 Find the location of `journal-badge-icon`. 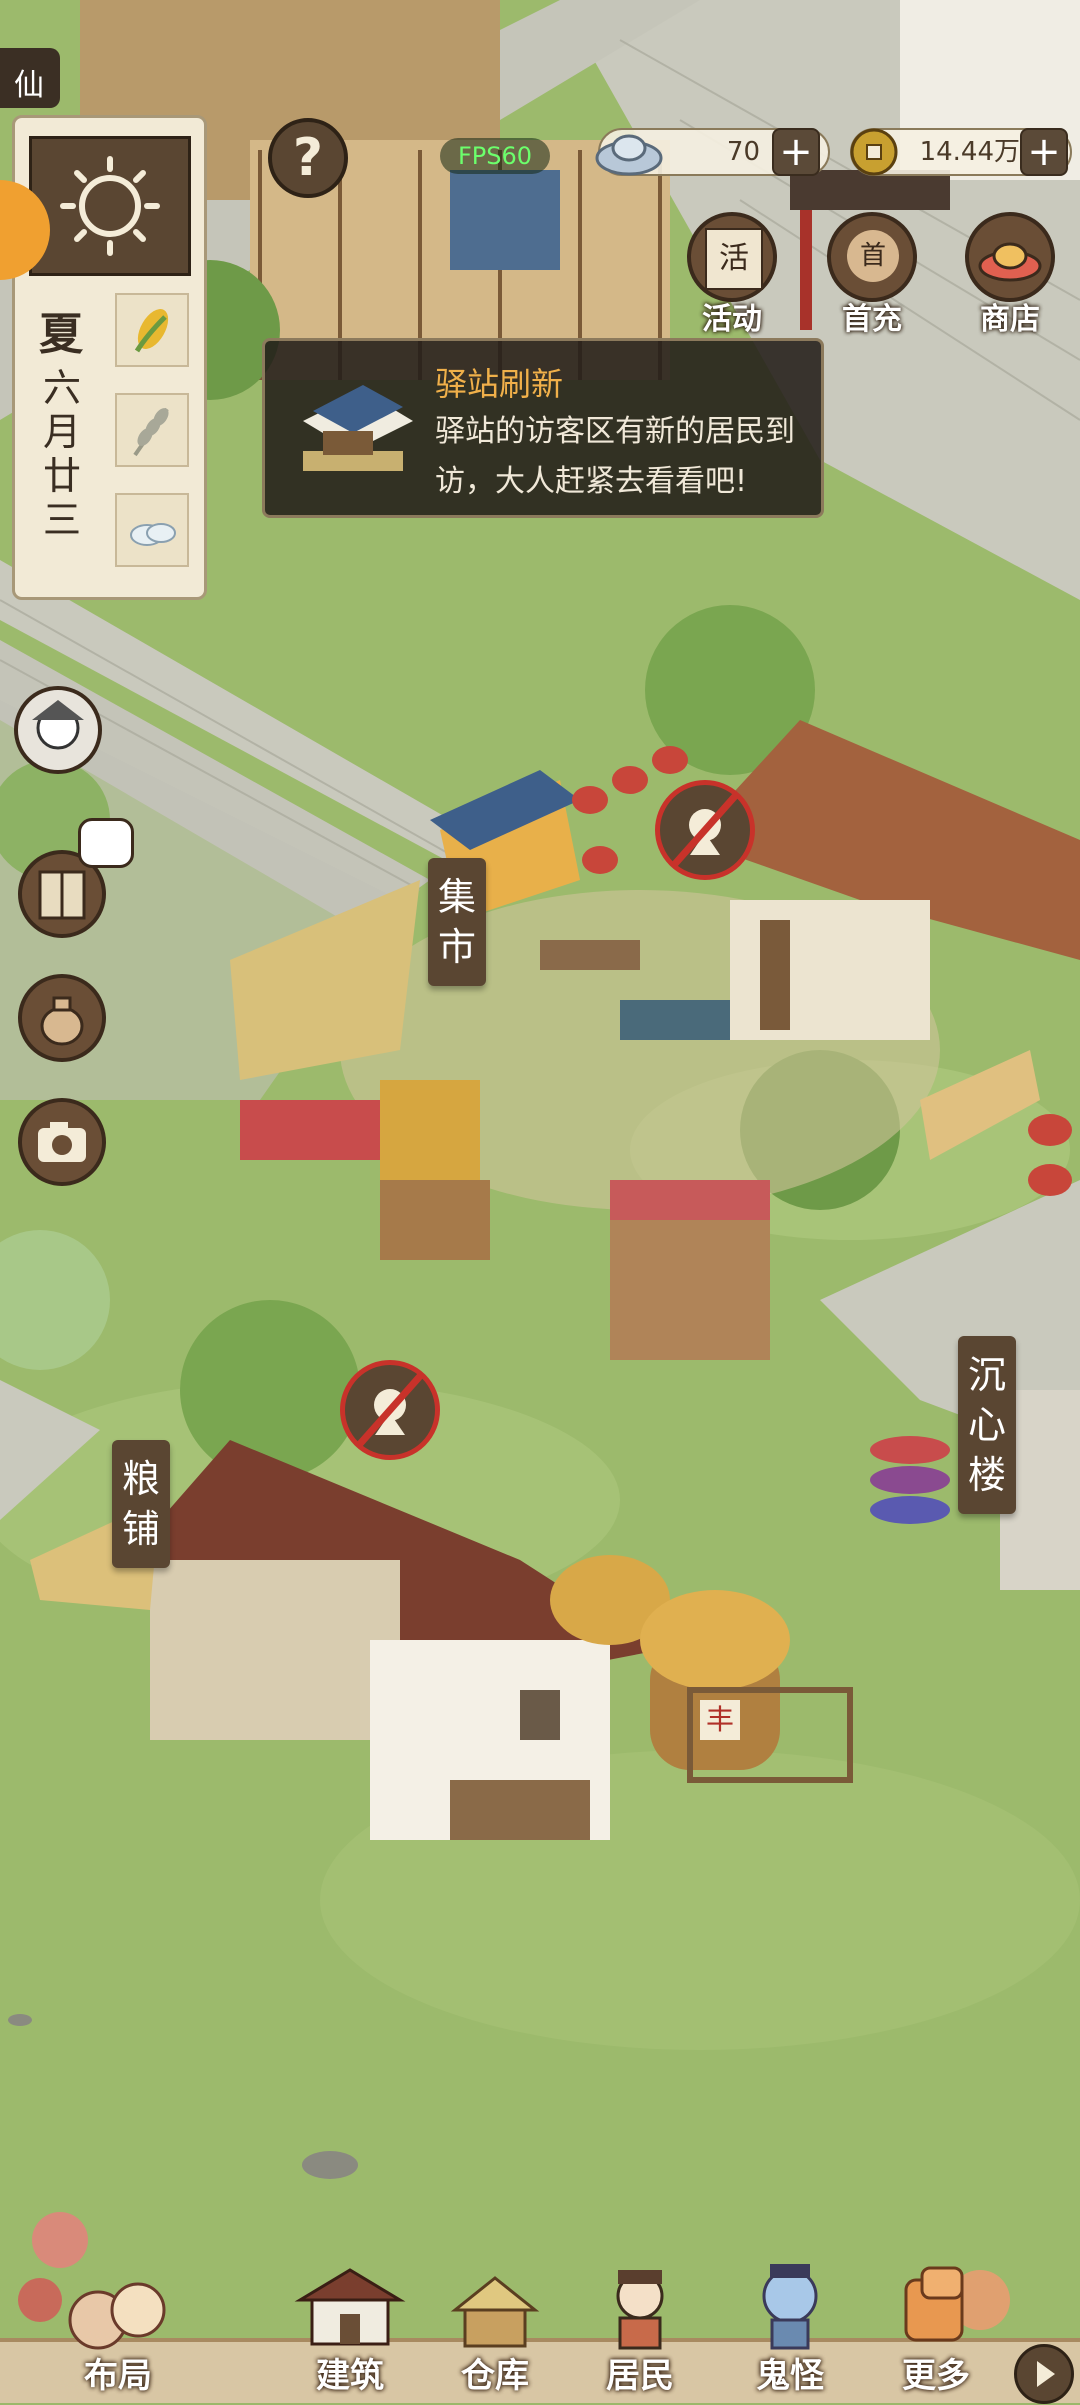

journal-badge-icon is located at coordinates (106, 843).